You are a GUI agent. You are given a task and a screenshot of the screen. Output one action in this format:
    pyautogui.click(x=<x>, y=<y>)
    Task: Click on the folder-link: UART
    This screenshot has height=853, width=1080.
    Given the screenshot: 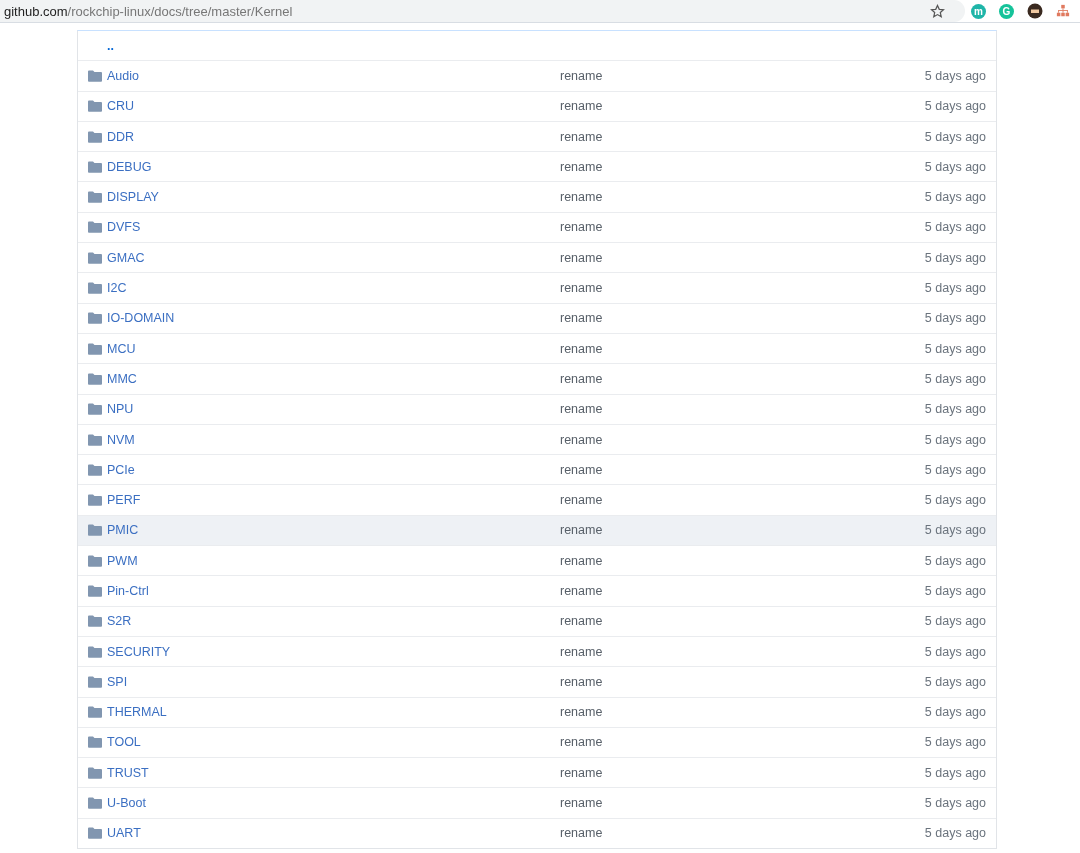 What is the action you would take?
    pyautogui.click(x=124, y=833)
    